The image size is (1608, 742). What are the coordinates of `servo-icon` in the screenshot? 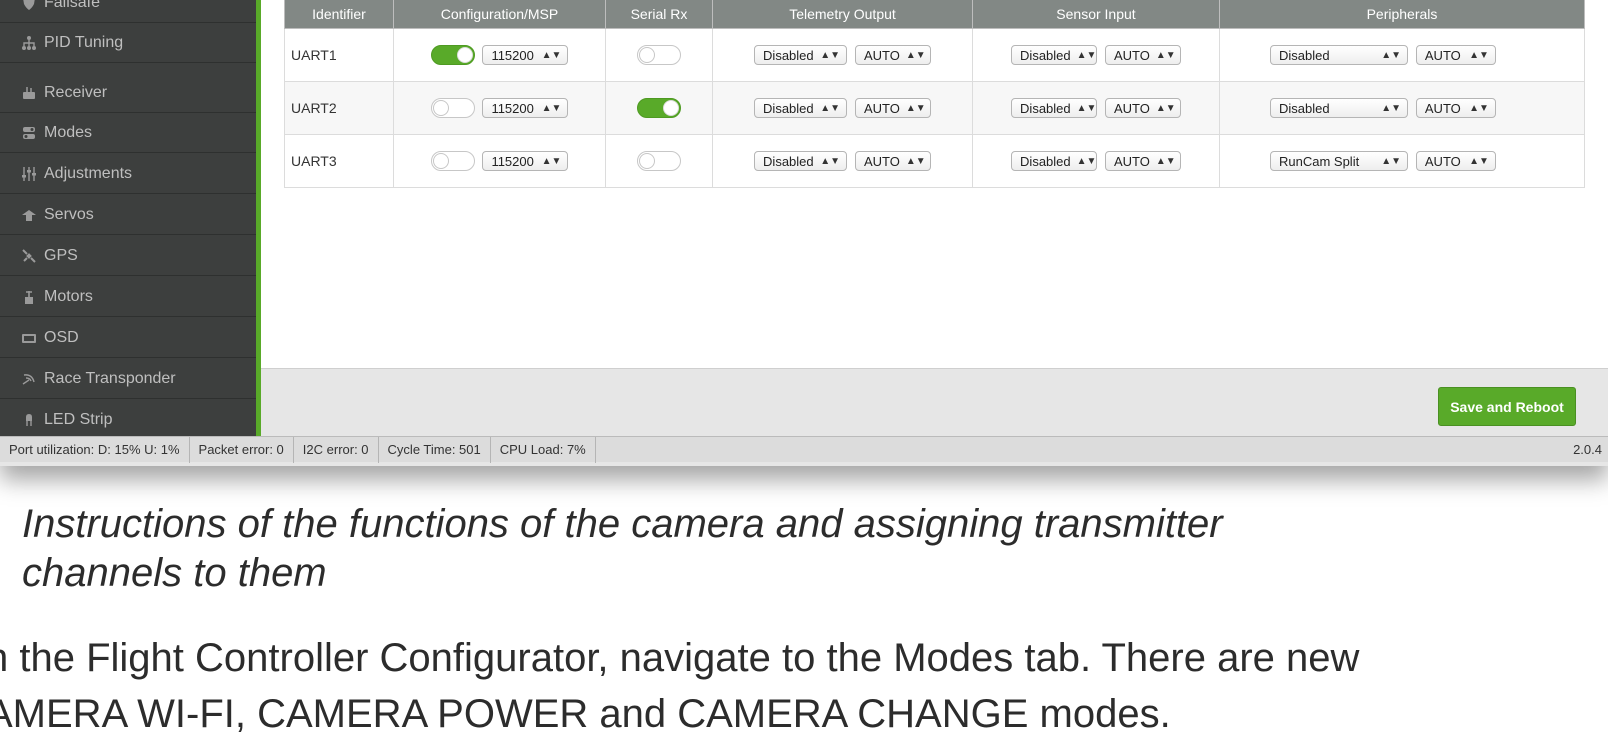 It's located at (29, 215).